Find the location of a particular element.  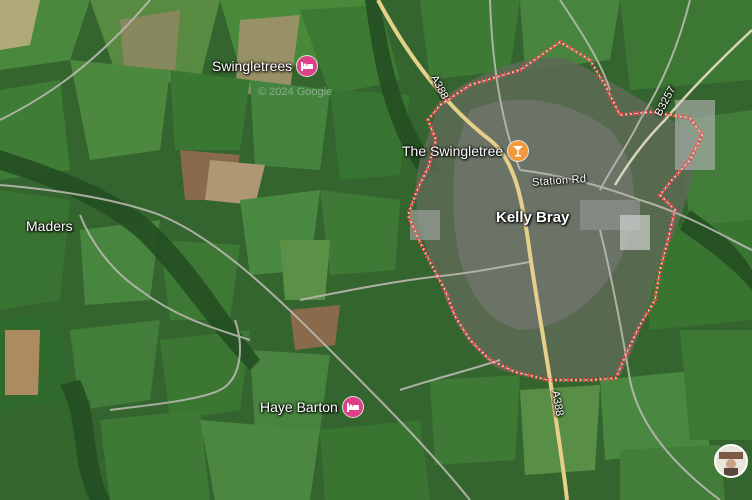

poi-label-the-swingletree: The Swingletree is located at coordinates (453, 151).